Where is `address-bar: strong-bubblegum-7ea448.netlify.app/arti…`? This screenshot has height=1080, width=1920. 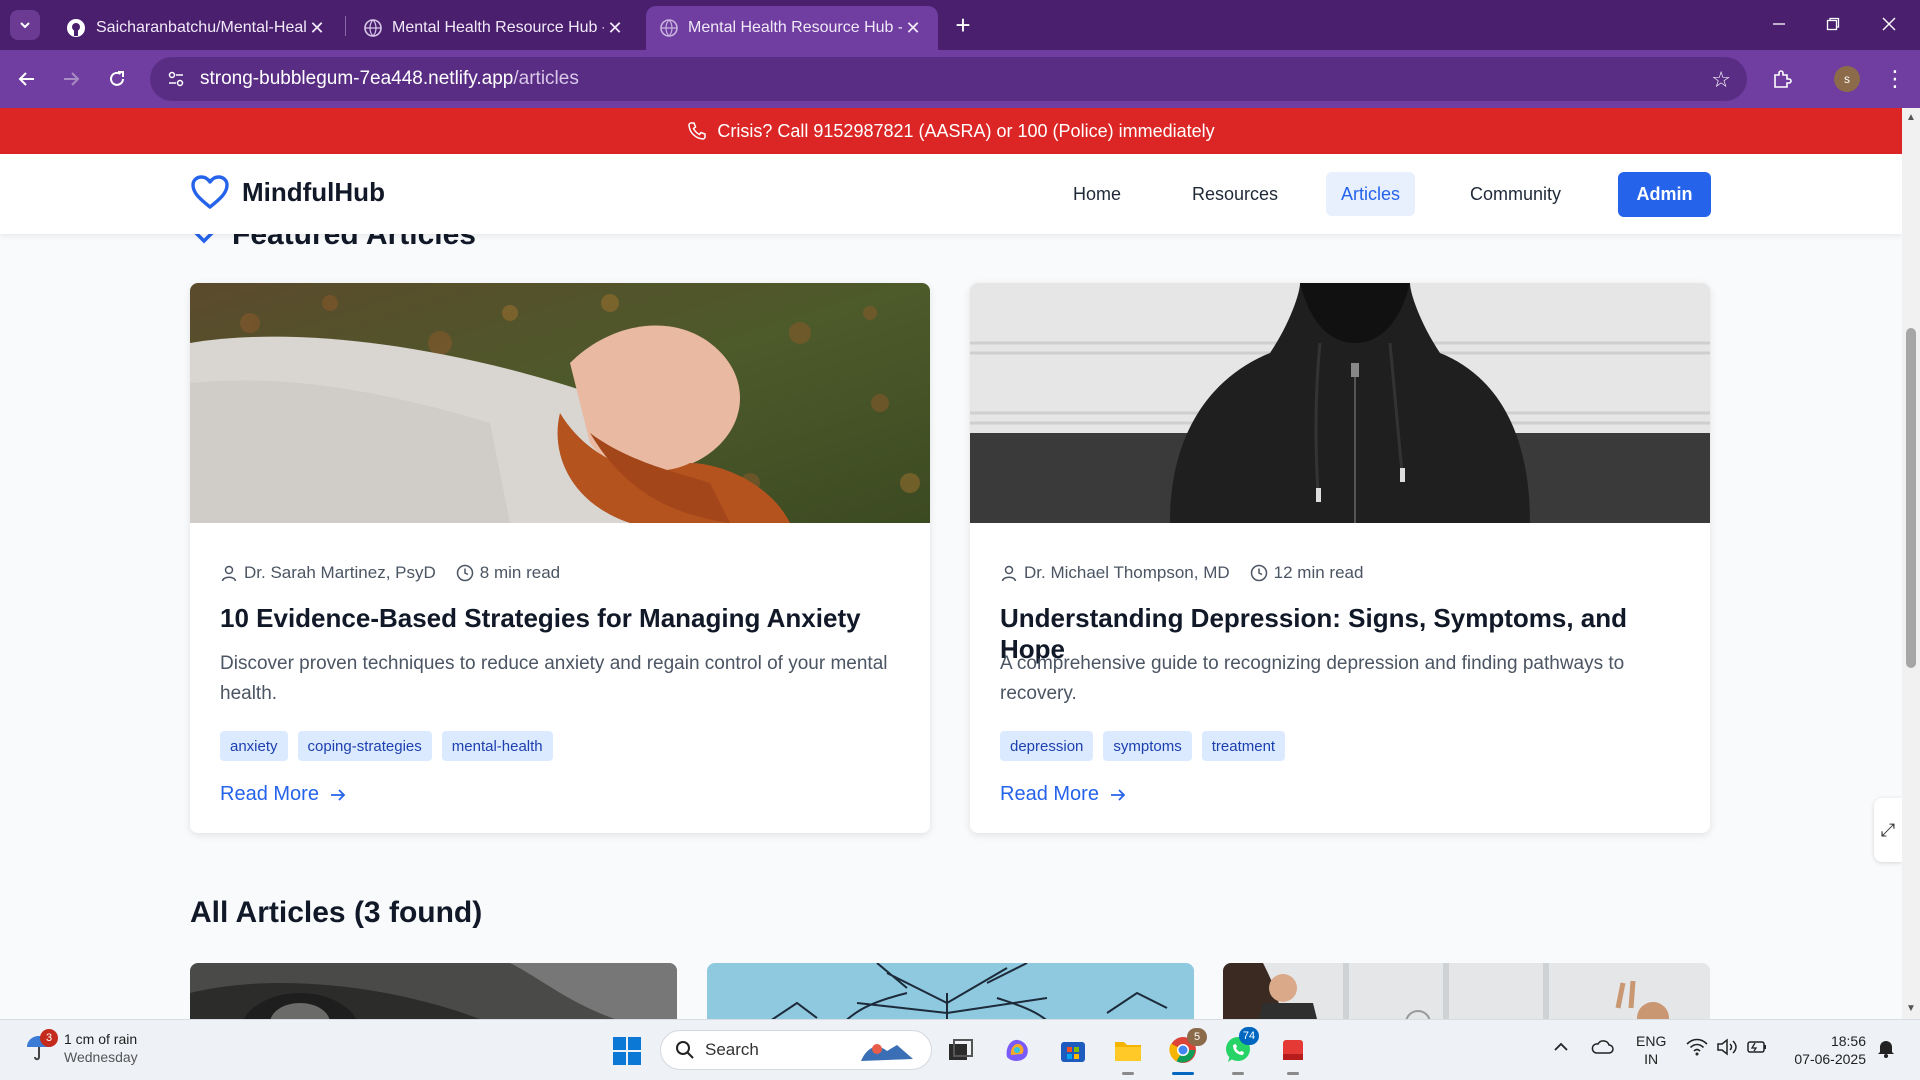
address-bar: strong-bubblegum-7ea448.netlify.app/arti… is located at coordinates (948, 79).